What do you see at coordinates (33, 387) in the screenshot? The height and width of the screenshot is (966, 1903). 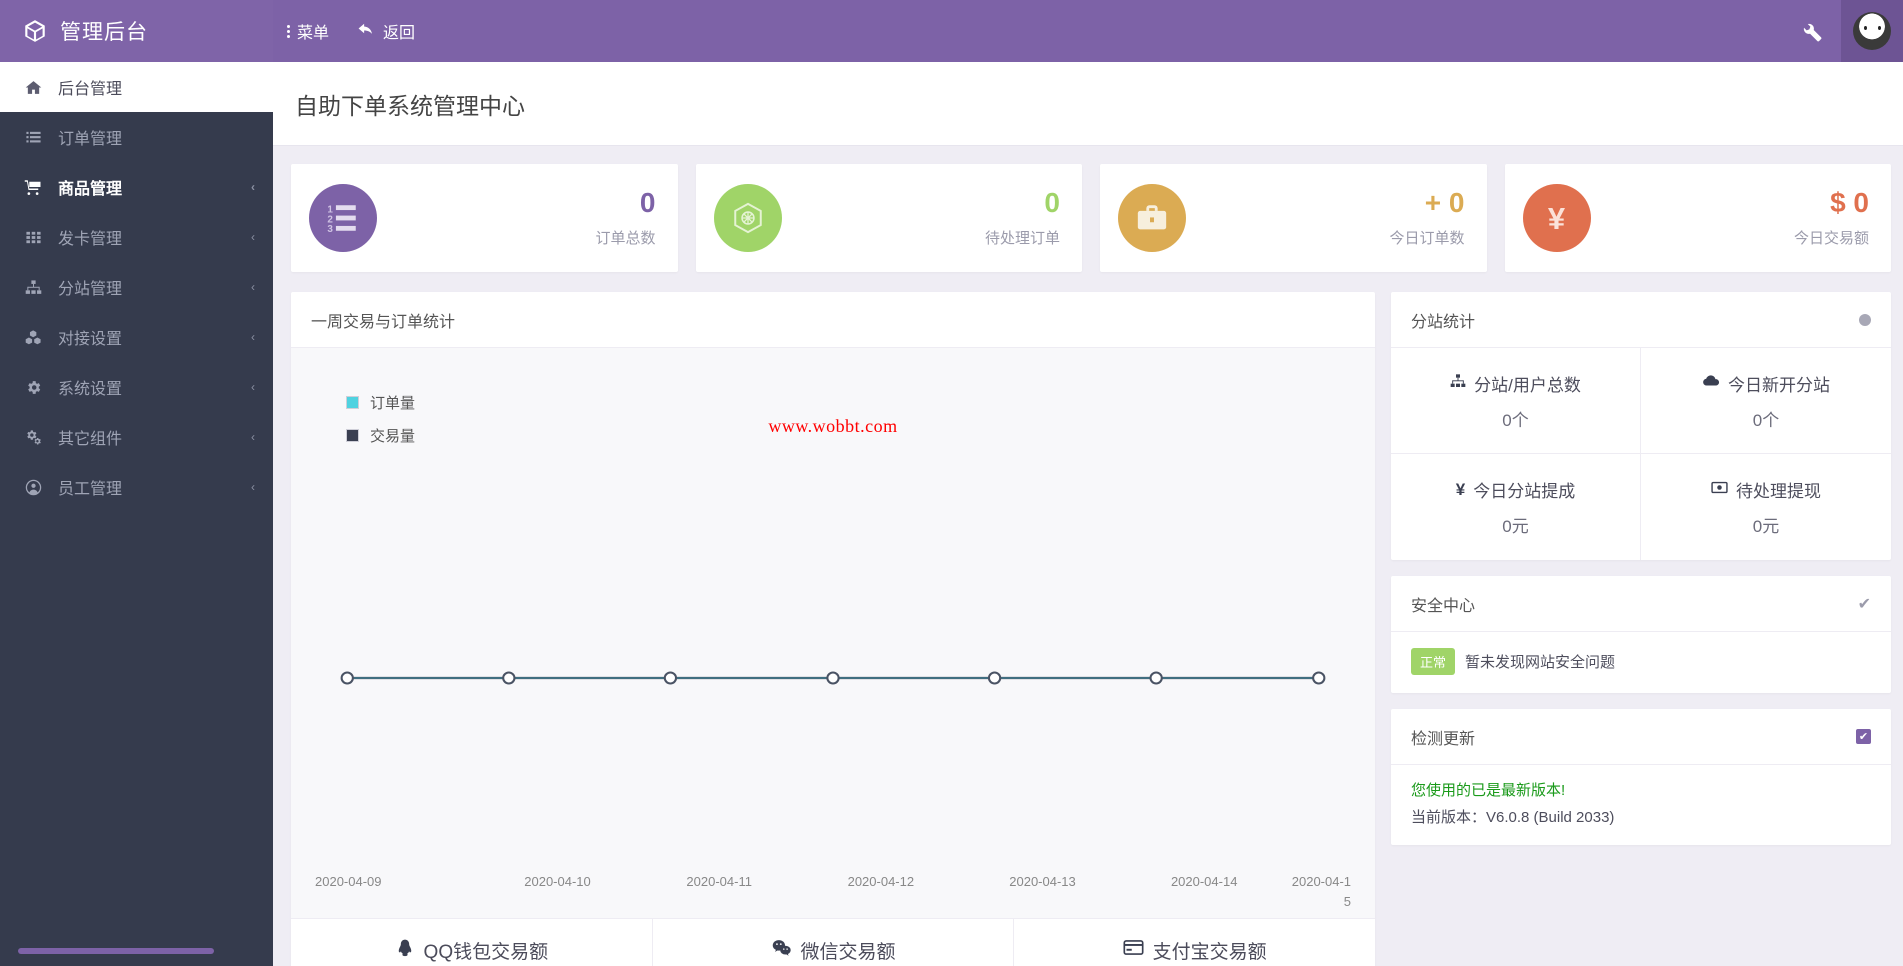 I see `gear-icon` at bounding box center [33, 387].